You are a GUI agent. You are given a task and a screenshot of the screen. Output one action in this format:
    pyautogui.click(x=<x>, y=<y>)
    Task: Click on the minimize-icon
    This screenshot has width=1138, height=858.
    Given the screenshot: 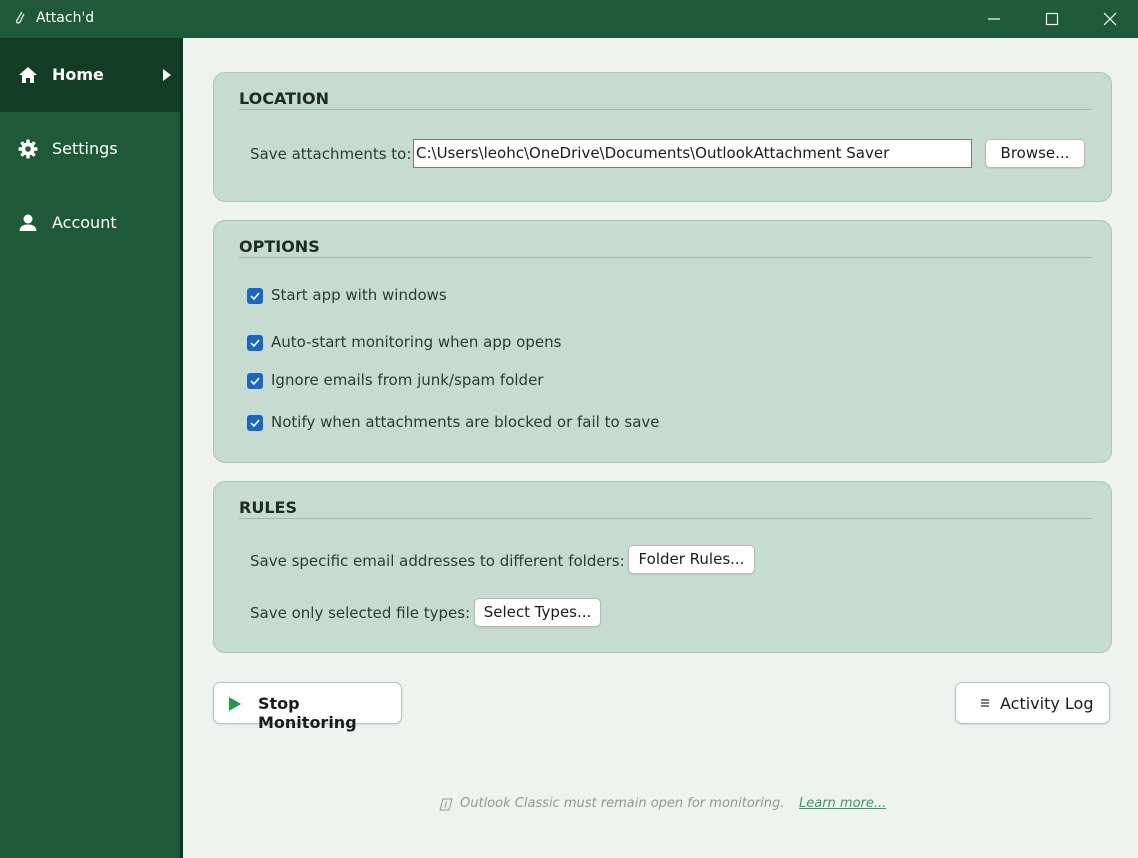 What is the action you would take?
    pyautogui.click(x=994, y=19)
    